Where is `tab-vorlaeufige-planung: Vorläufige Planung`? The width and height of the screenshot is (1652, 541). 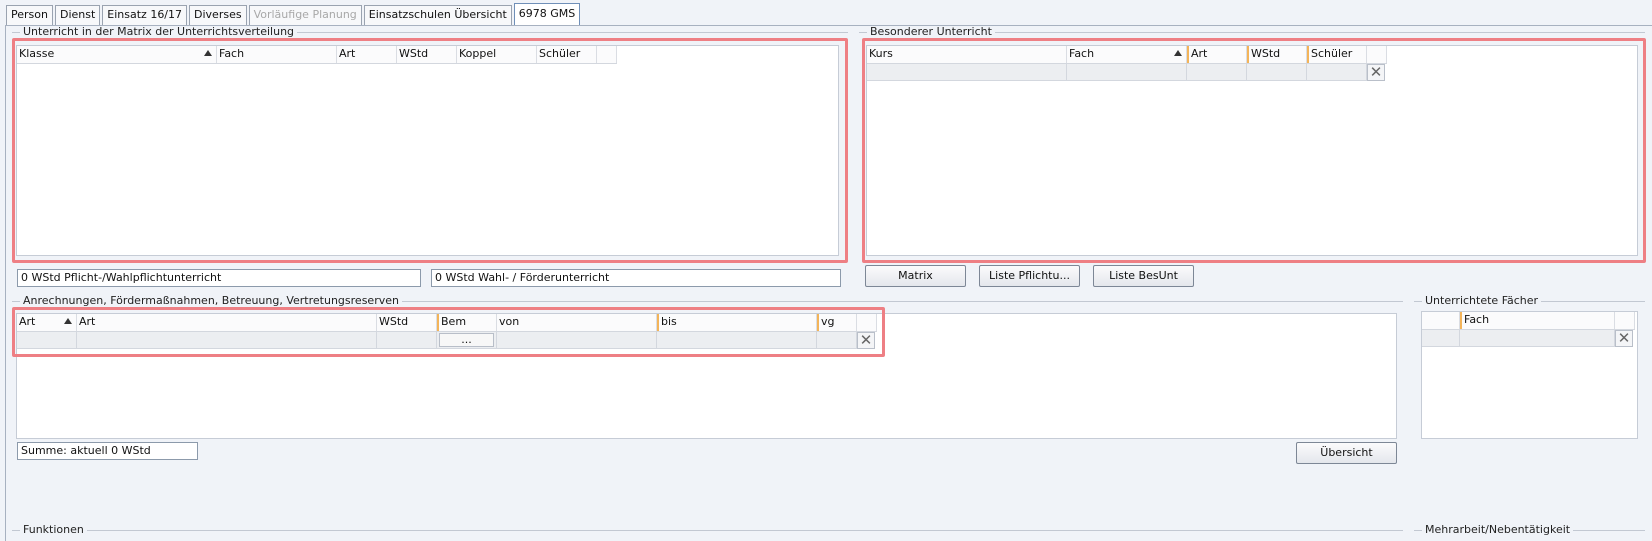
tab-vorlaeufige-planung: Vorläufige Planung is located at coordinates (305, 15).